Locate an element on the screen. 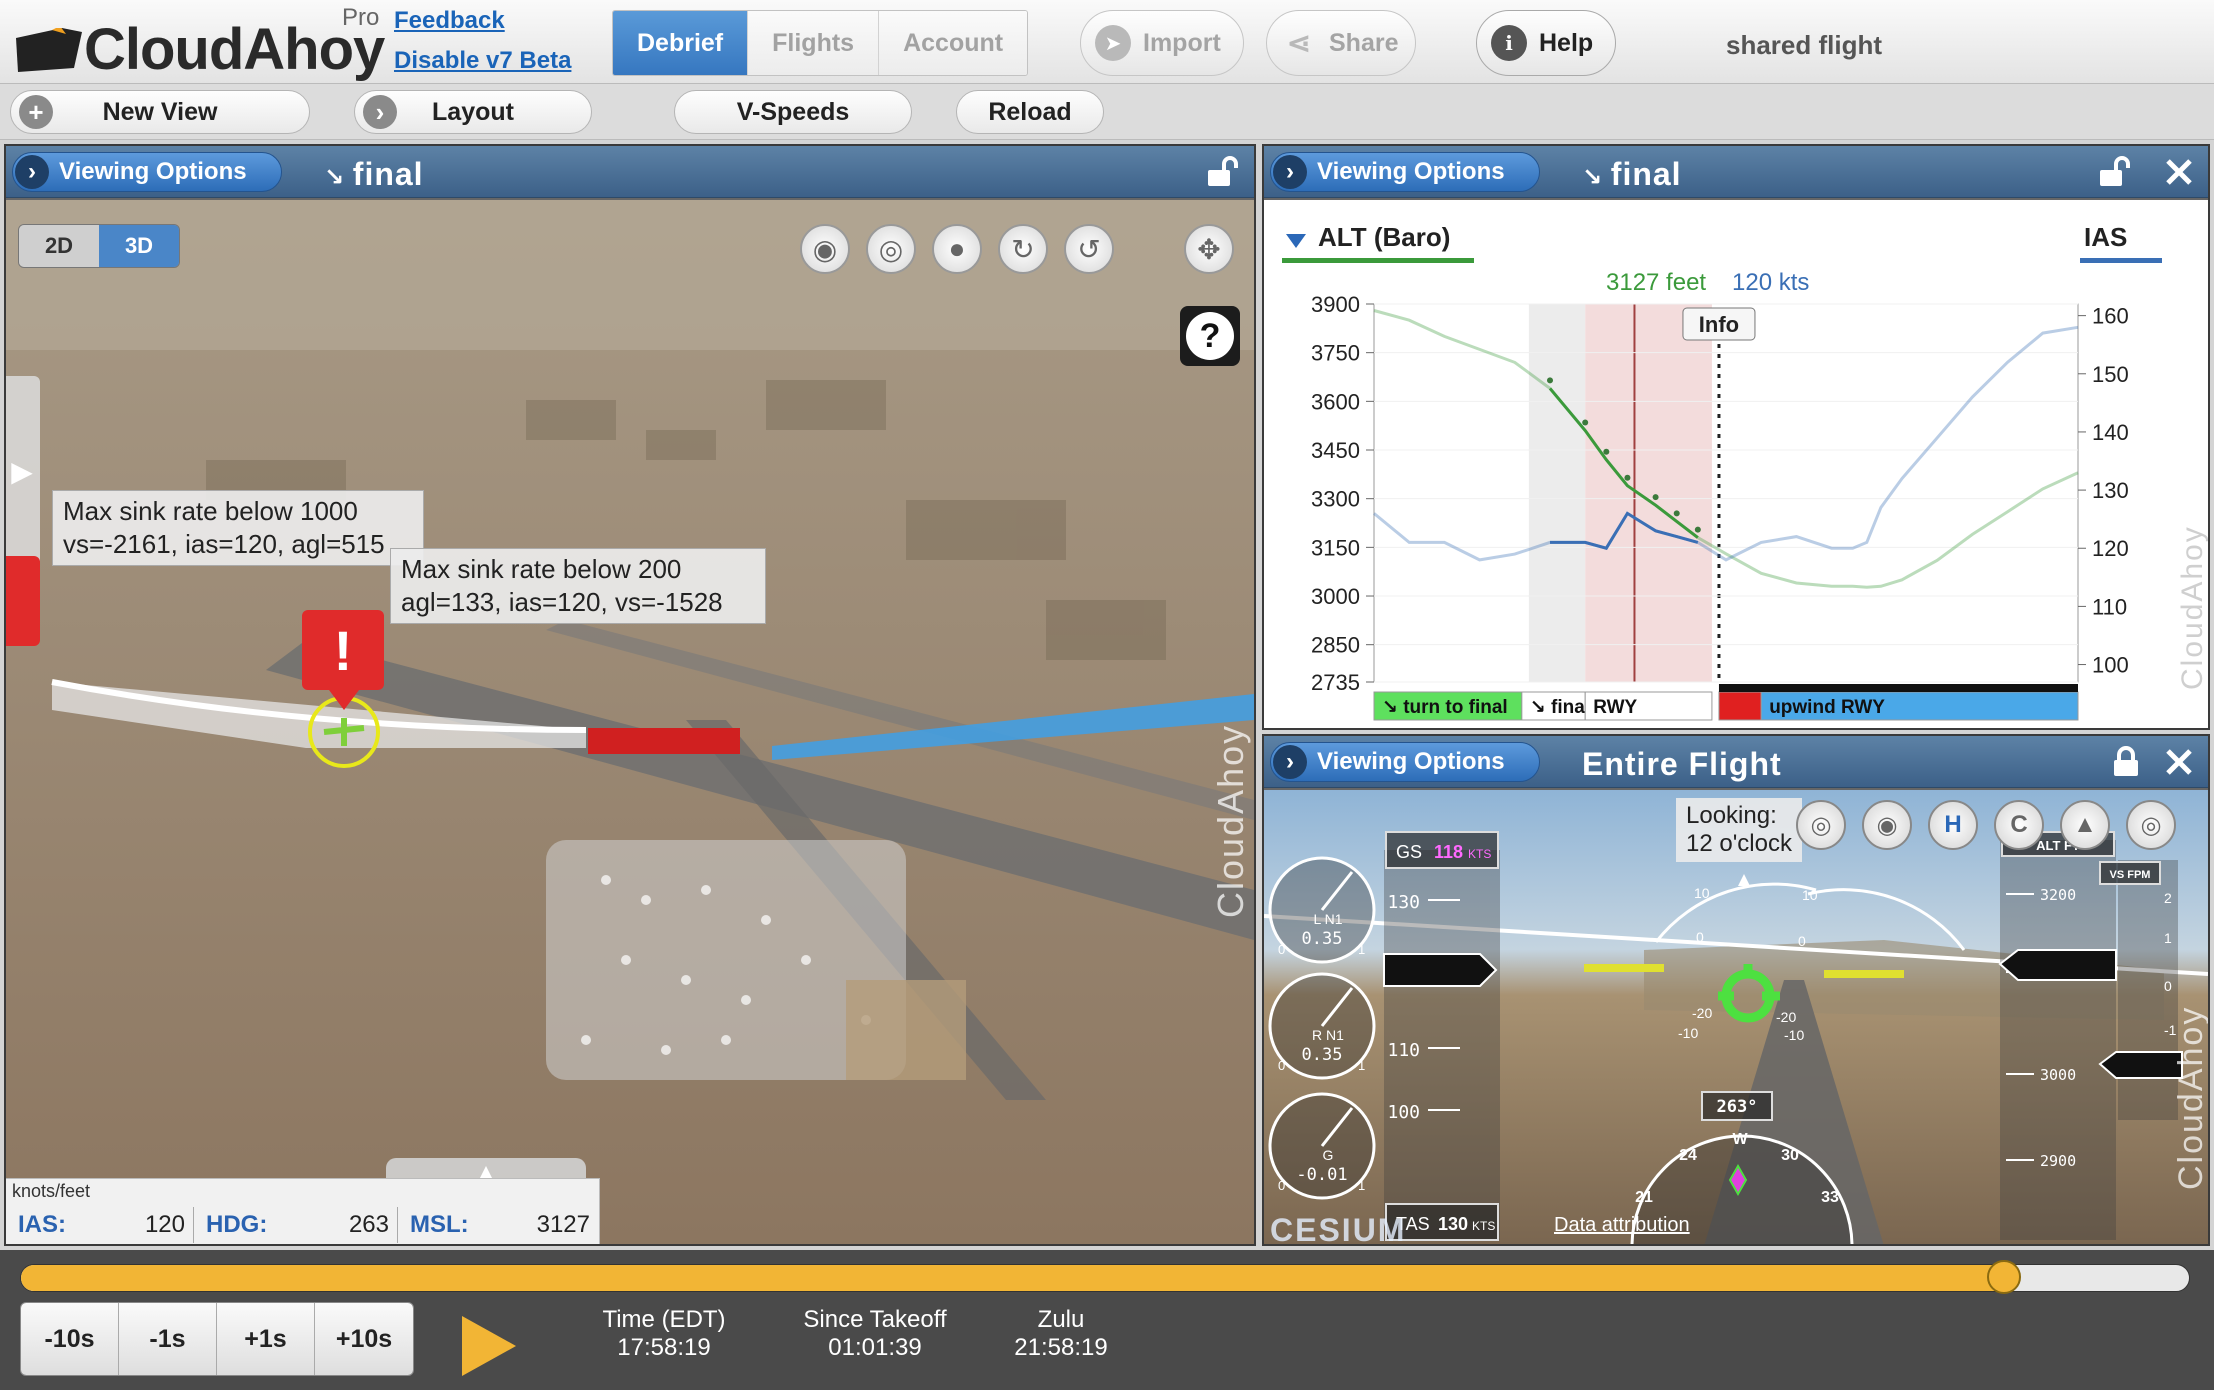  feedback-link: Feedback is located at coordinates (449, 21).